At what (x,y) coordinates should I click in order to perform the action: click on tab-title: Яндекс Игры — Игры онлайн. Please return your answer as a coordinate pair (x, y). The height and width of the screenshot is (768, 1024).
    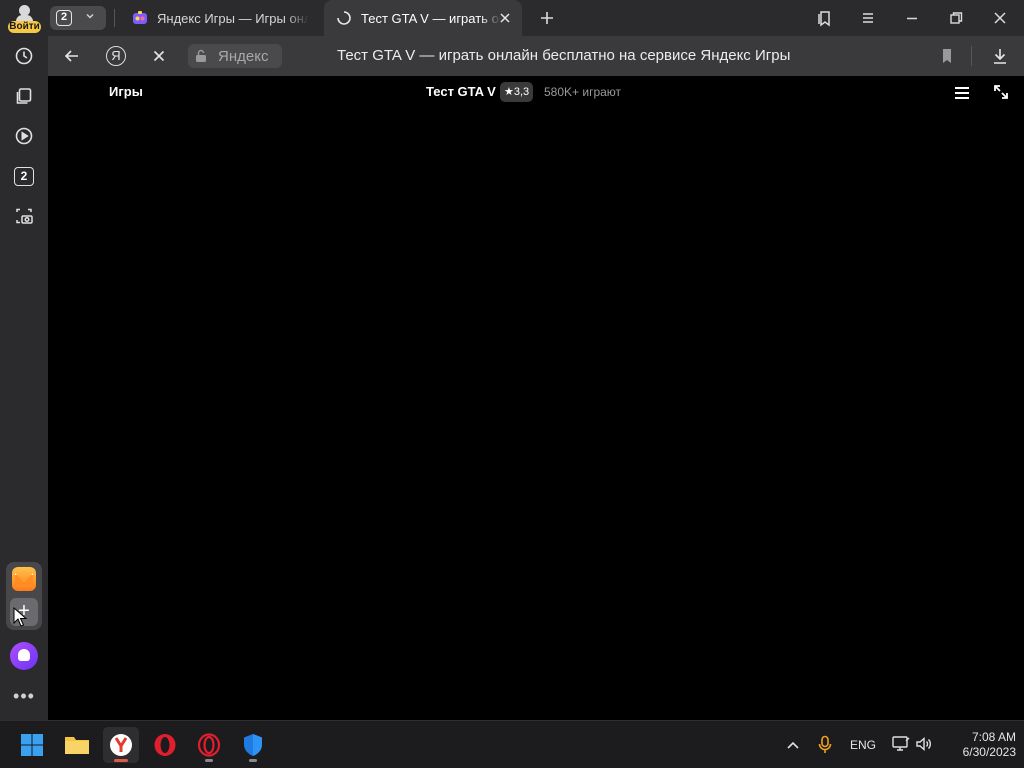
    Looking at the image, I should click on (233, 18).